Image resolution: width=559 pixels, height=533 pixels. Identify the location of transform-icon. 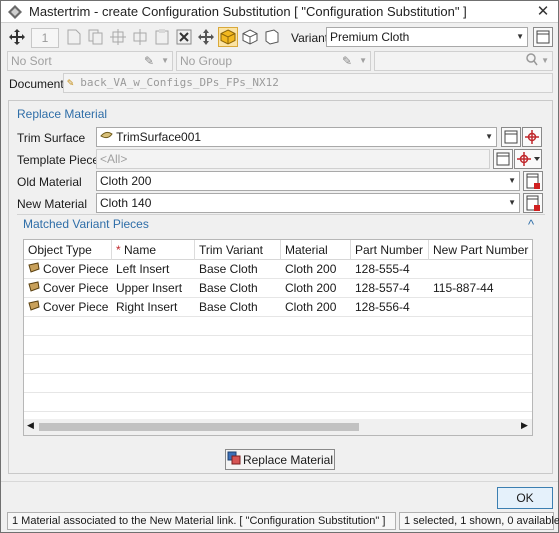
(118, 37).